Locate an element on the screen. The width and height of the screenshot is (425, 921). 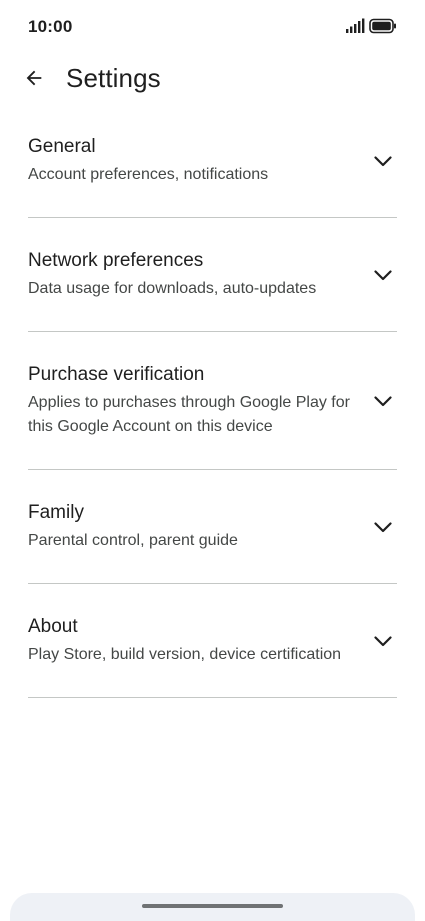
section-title: About is located at coordinates (53, 626).